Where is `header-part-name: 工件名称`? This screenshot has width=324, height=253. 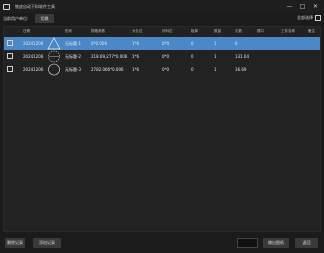 header-part-name: 工件名称 is located at coordinates (288, 31).